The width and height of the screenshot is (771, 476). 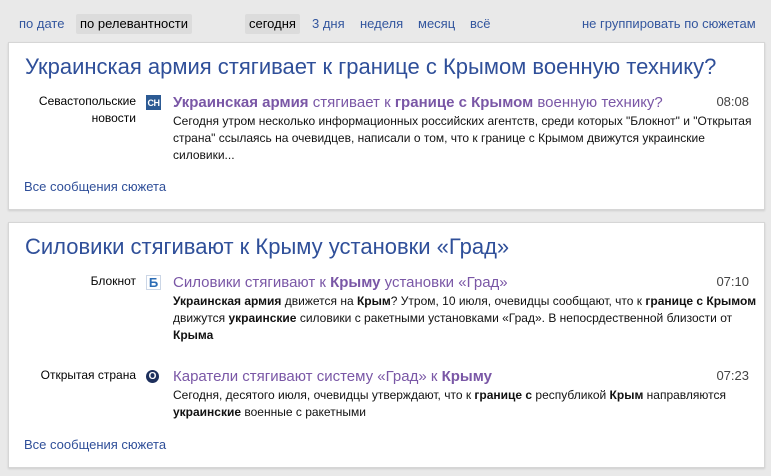 What do you see at coordinates (436, 24) in the screenshot?
I see `period-month-link: месяц` at bounding box center [436, 24].